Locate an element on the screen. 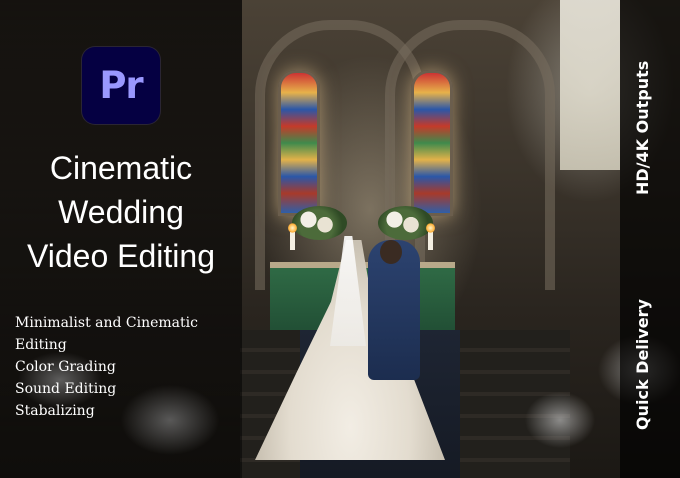  candle-right is located at coordinates (430, 236).